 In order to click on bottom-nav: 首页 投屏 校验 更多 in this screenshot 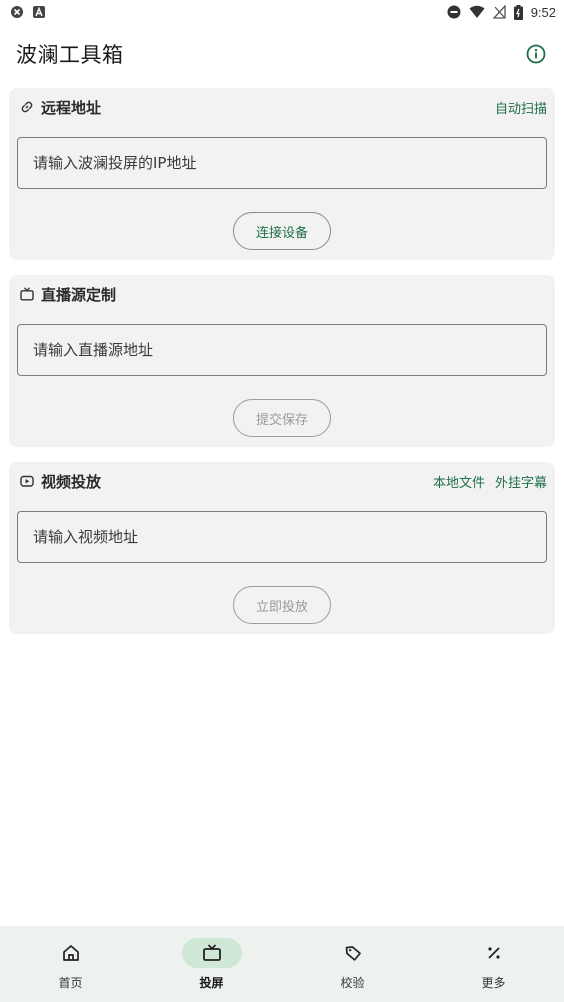, I will do `click(282, 964)`.